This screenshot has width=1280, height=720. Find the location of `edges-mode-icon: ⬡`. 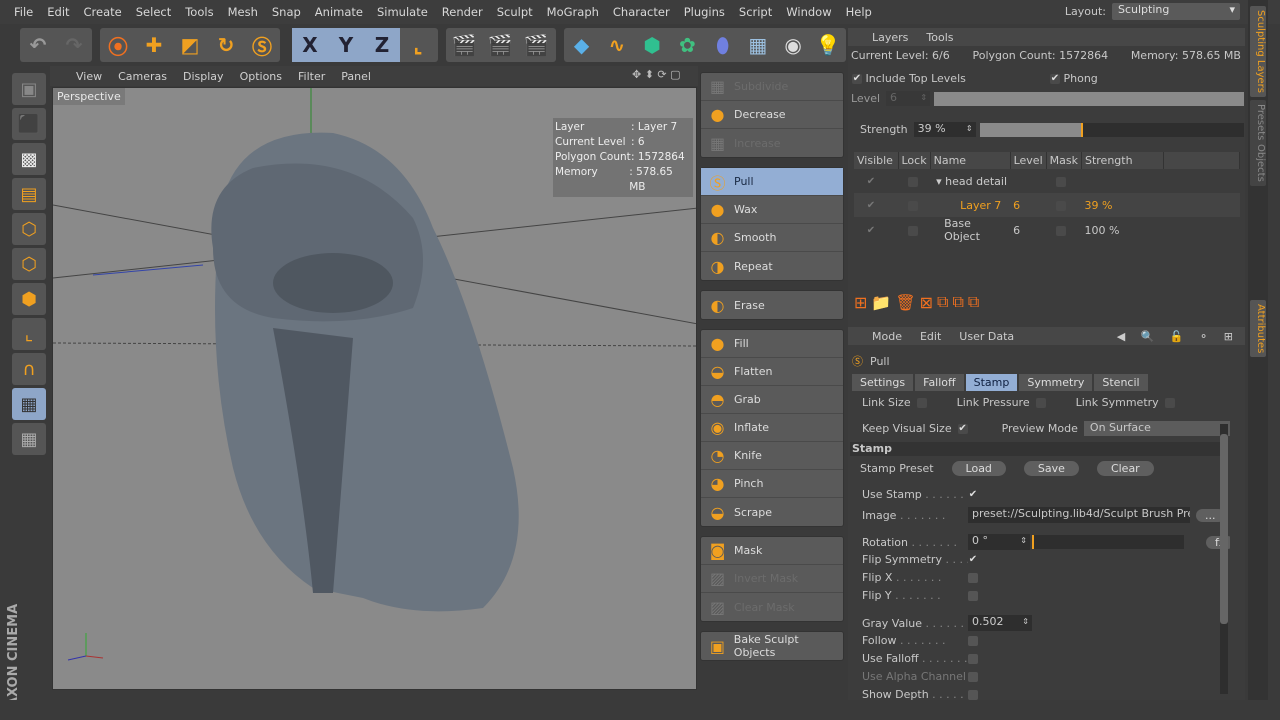

edges-mode-icon: ⬡ is located at coordinates (29, 264).